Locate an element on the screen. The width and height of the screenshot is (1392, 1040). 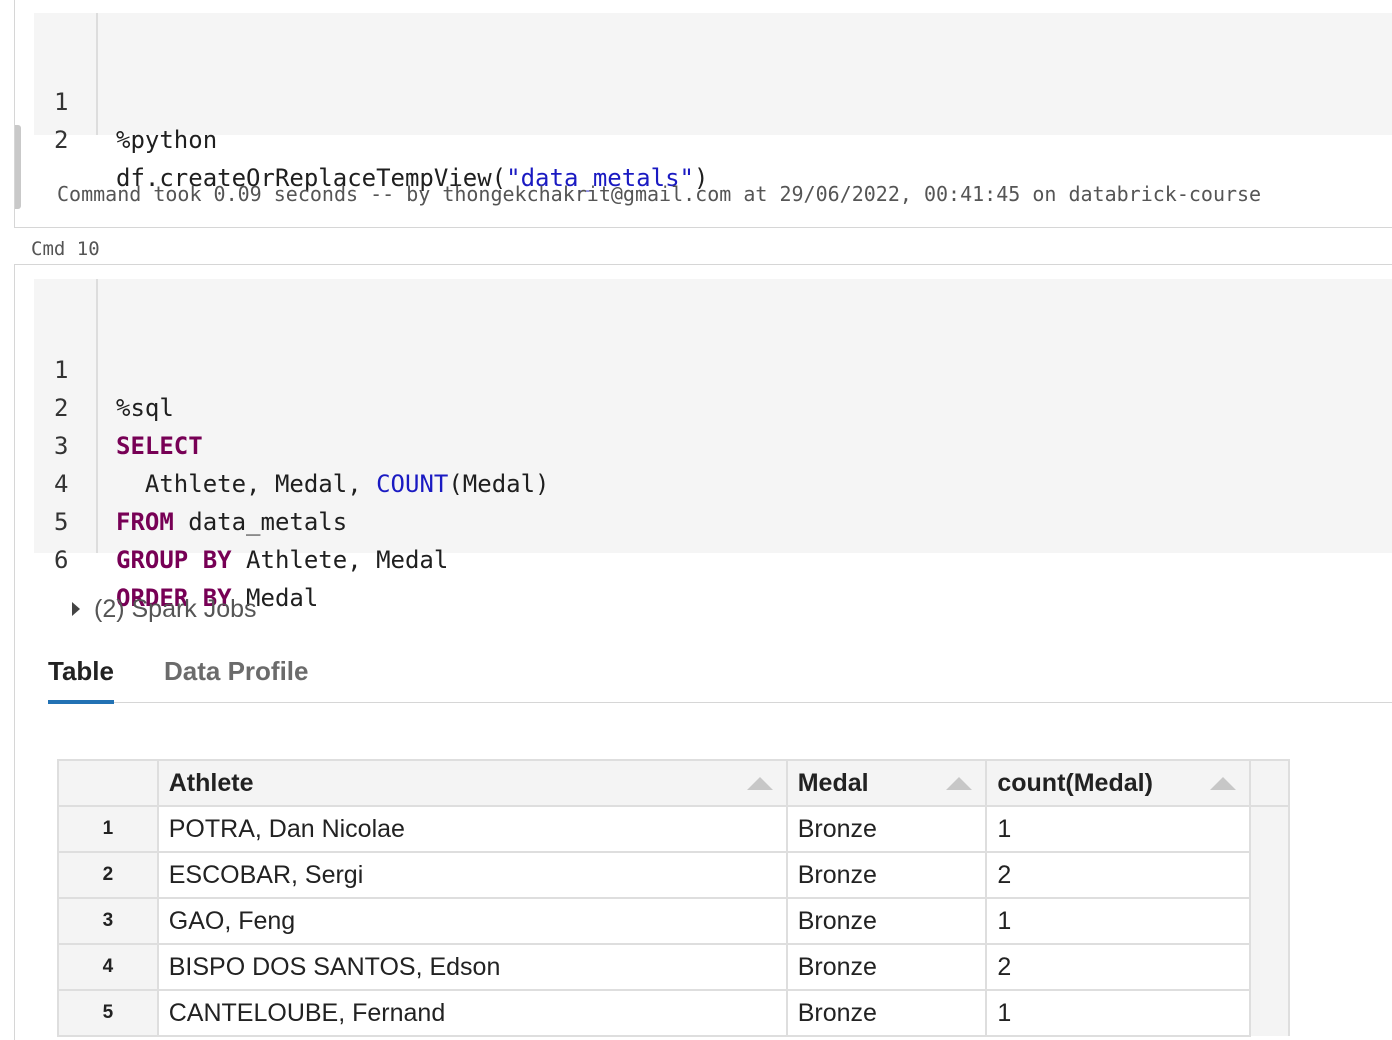
code-line: 2 SELECT is located at coordinates (118, 405).